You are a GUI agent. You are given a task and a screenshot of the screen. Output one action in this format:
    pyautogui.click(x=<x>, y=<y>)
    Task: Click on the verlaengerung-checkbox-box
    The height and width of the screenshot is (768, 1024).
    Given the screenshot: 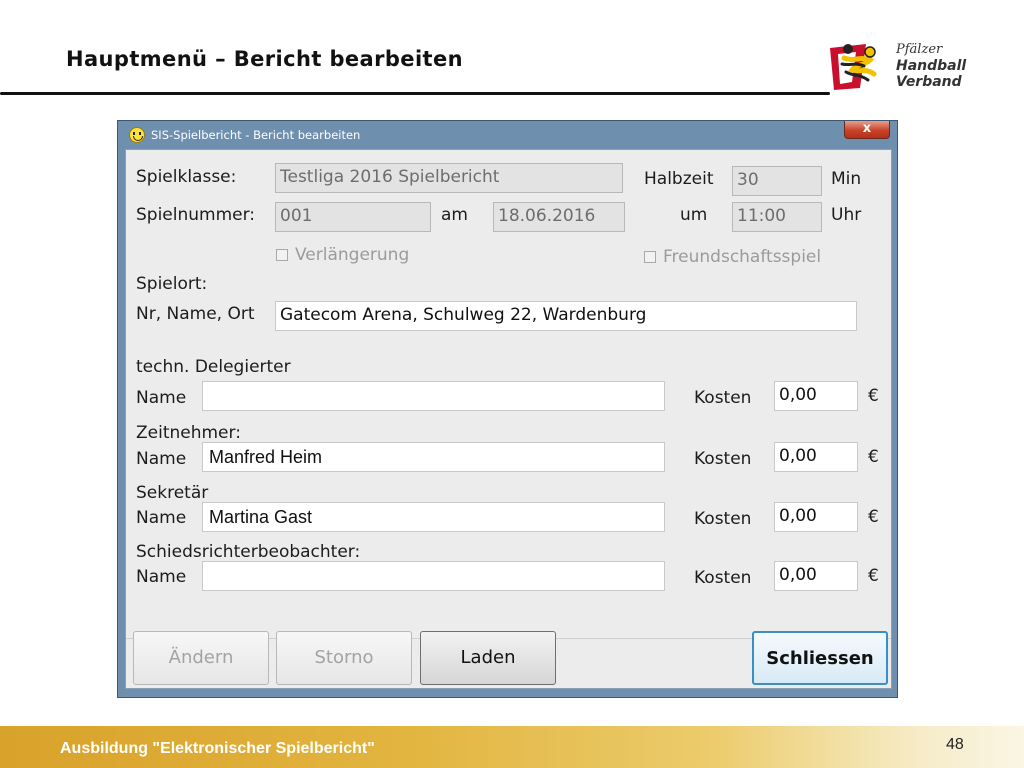 What is the action you would take?
    pyautogui.click(x=282, y=255)
    